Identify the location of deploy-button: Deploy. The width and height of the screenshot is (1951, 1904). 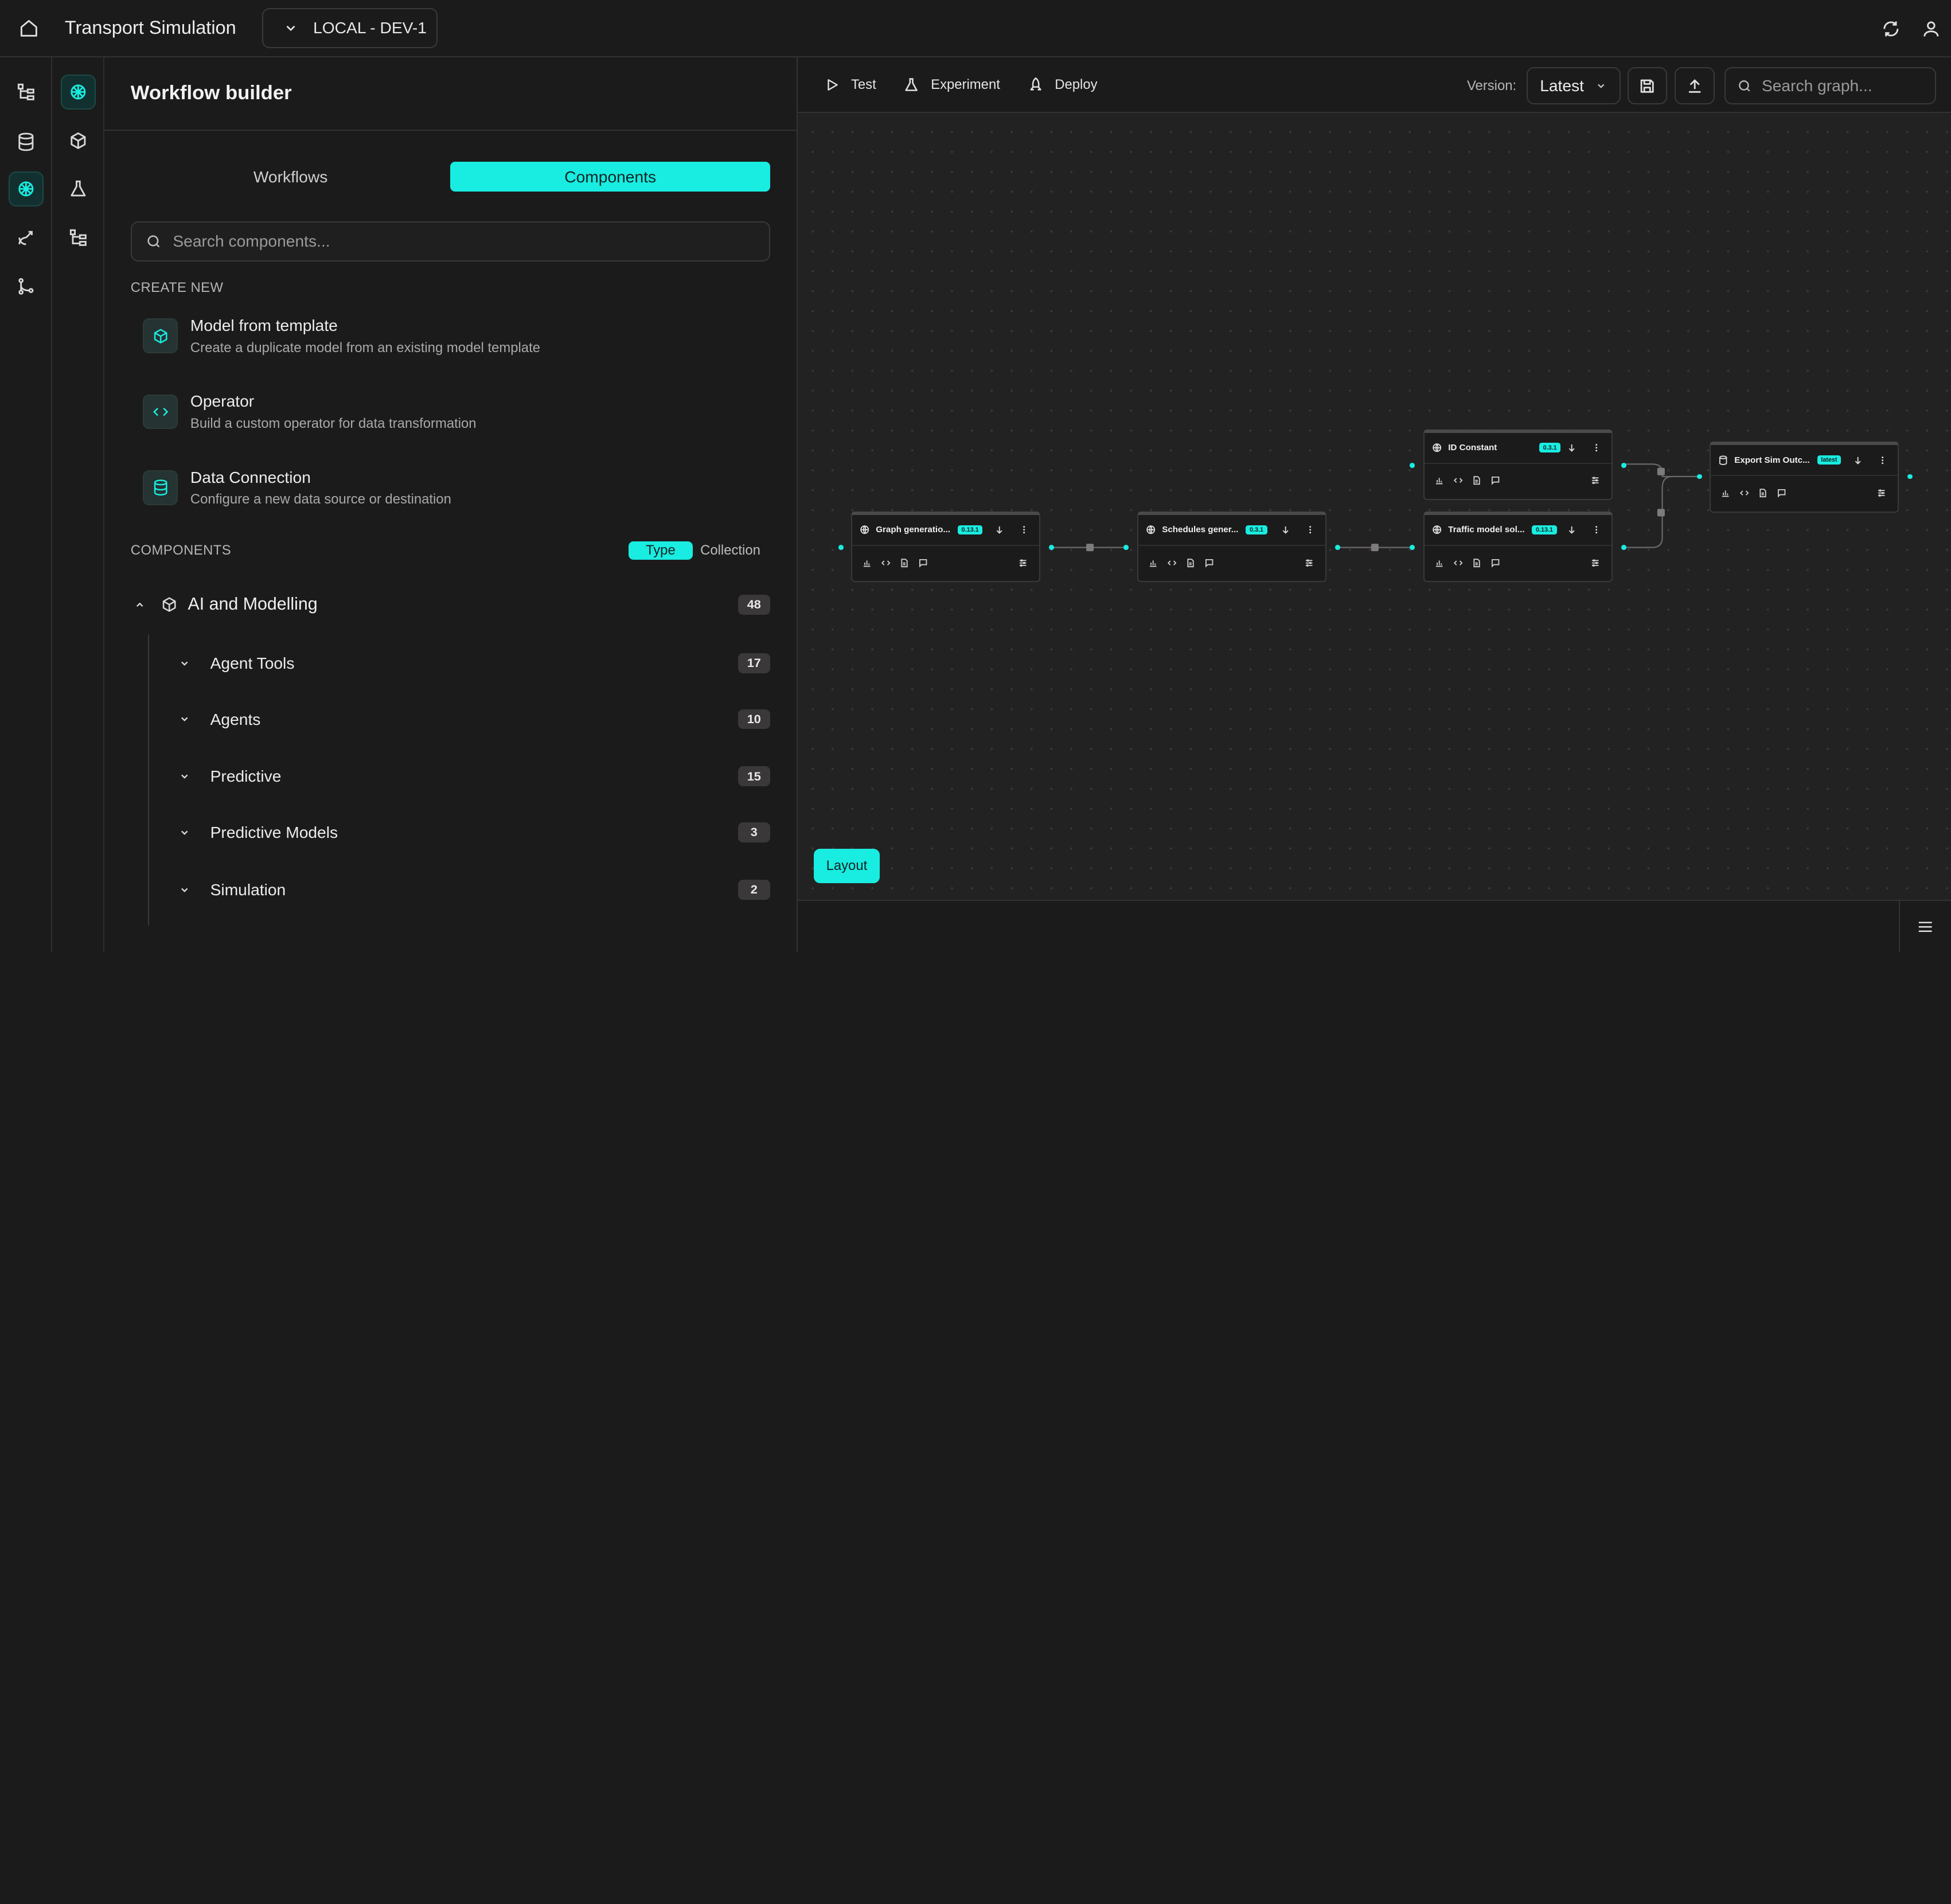
(1063, 85).